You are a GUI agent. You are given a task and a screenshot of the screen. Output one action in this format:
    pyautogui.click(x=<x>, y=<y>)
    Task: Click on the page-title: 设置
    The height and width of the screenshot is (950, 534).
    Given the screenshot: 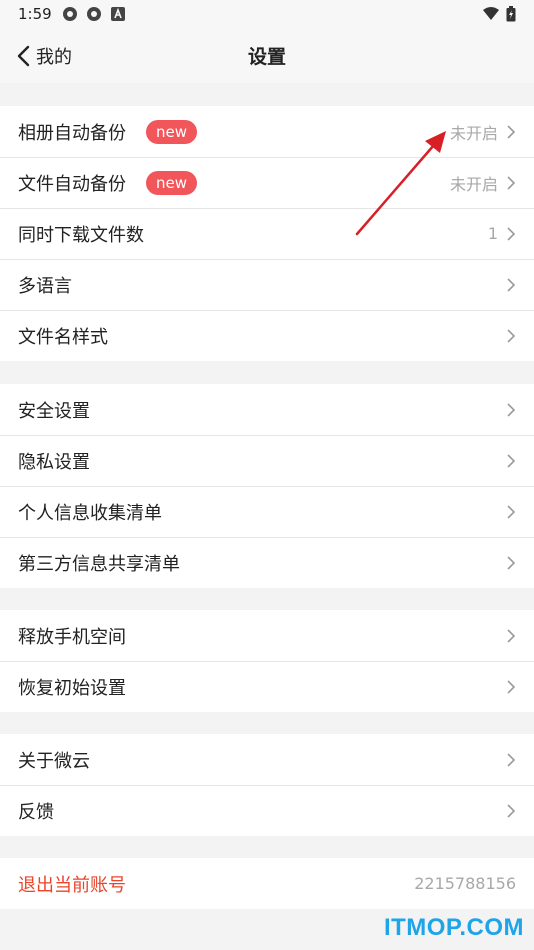 What is the action you would take?
    pyautogui.click(x=266, y=57)
    